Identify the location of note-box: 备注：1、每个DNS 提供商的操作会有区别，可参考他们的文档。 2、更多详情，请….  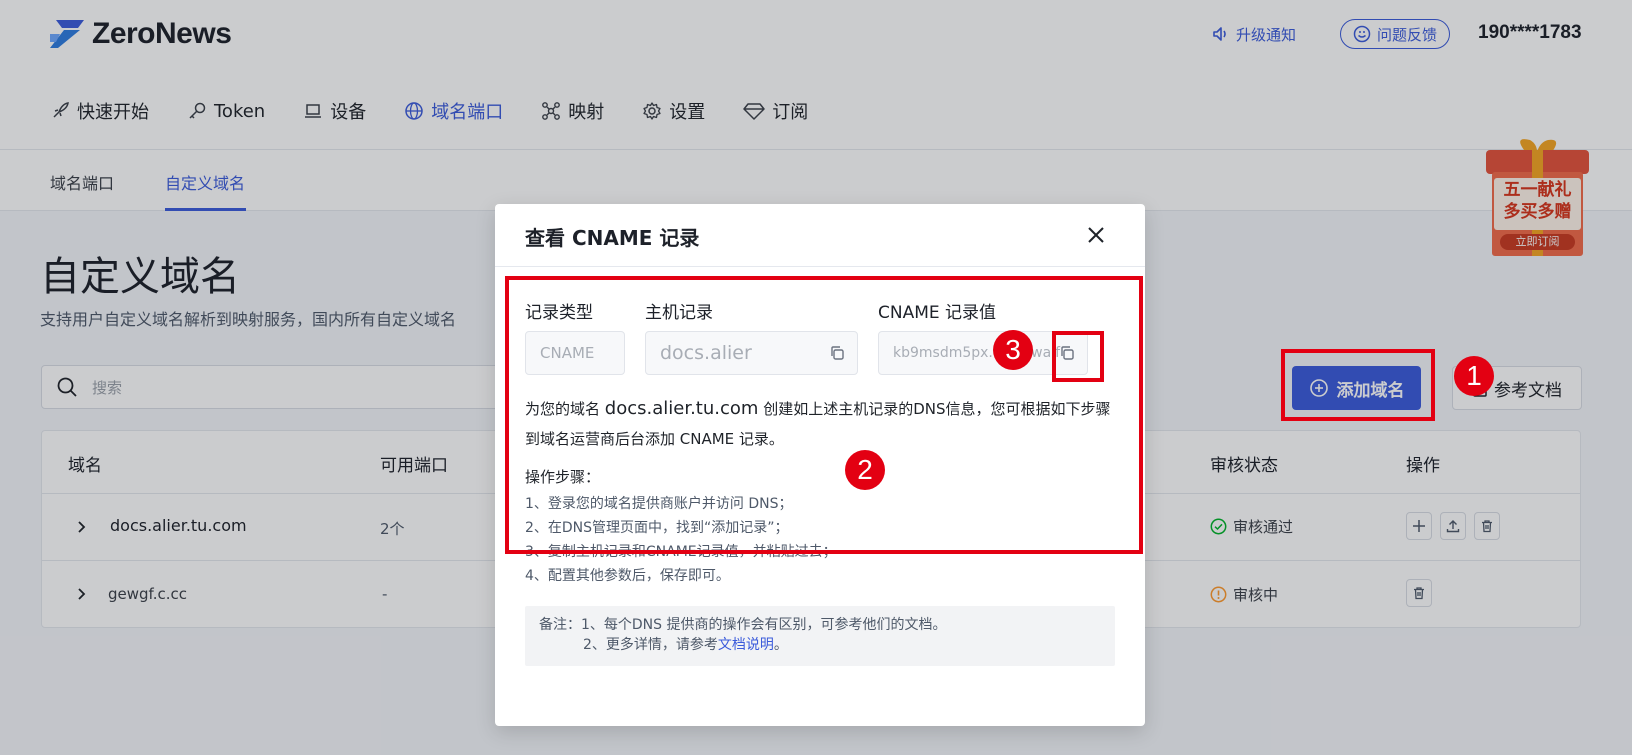
(820, 636).